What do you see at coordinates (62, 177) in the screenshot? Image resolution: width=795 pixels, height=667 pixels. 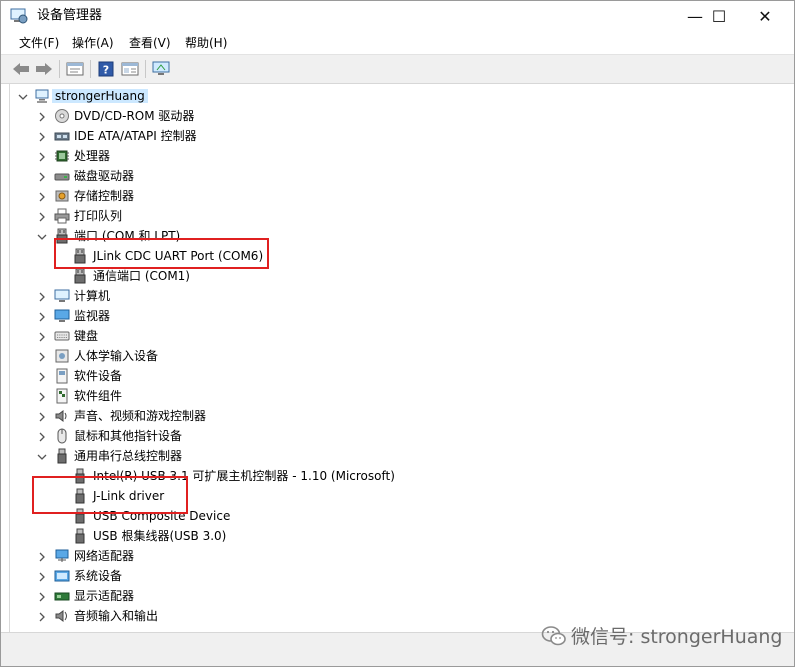 I see `disk-icon` at bounding box center [62, 177].